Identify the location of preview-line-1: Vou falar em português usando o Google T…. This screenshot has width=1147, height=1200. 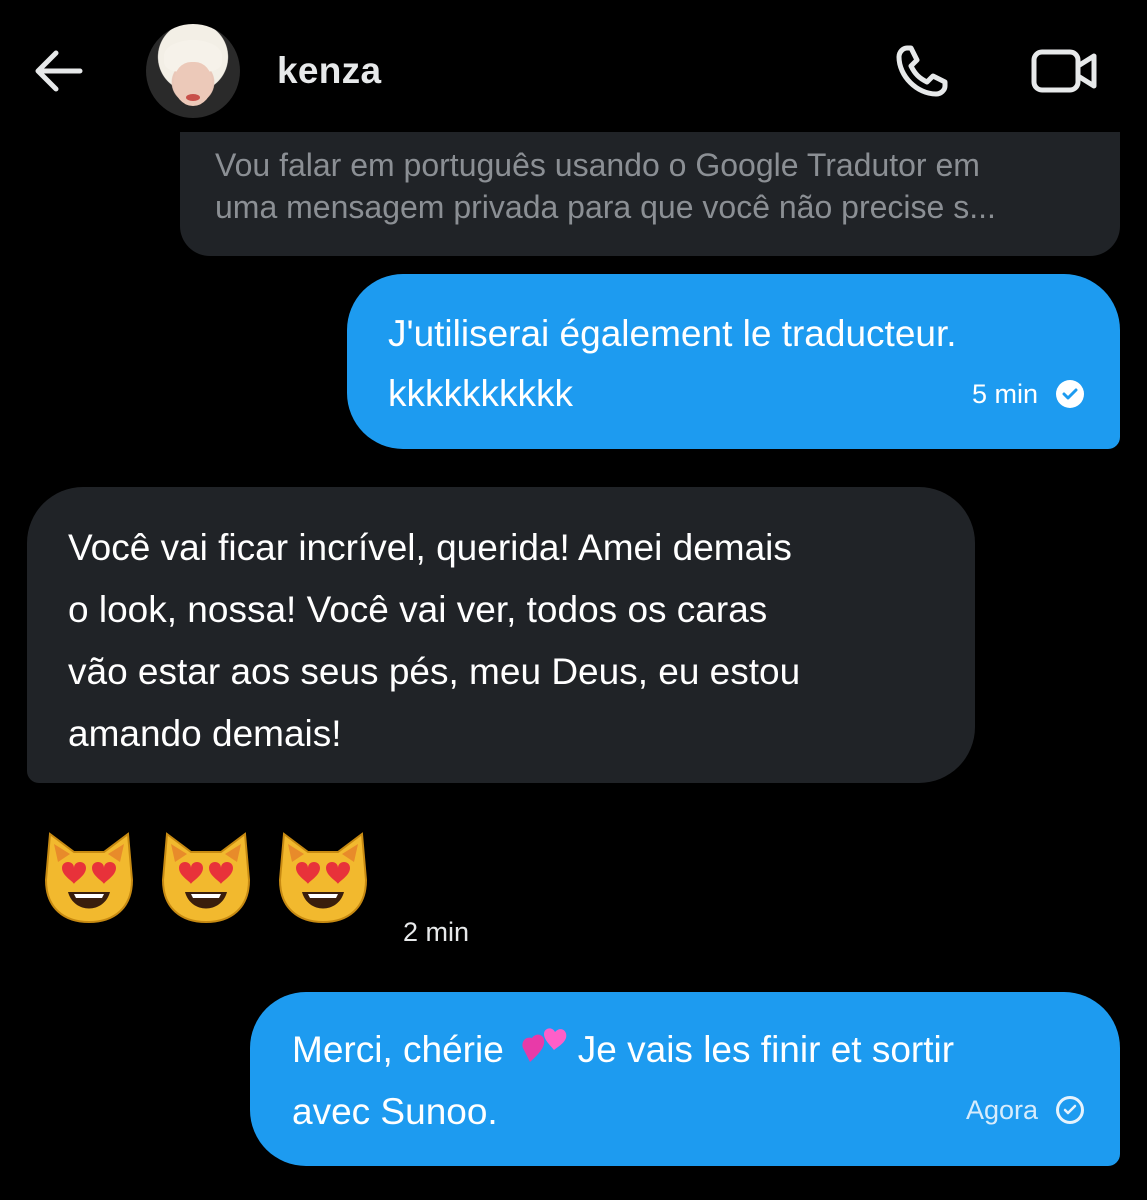
(597, 165).